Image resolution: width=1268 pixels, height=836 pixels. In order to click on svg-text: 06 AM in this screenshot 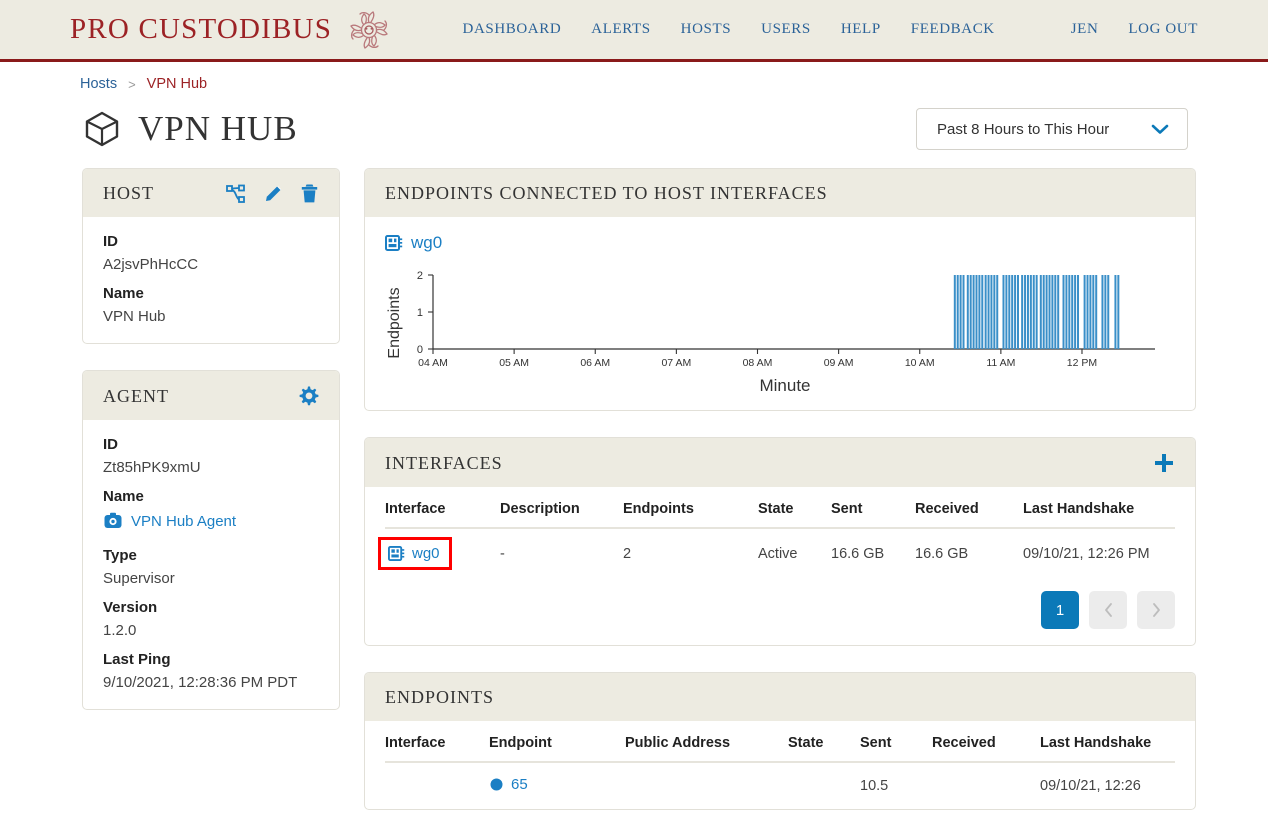, I will do `click(595, 363)`.